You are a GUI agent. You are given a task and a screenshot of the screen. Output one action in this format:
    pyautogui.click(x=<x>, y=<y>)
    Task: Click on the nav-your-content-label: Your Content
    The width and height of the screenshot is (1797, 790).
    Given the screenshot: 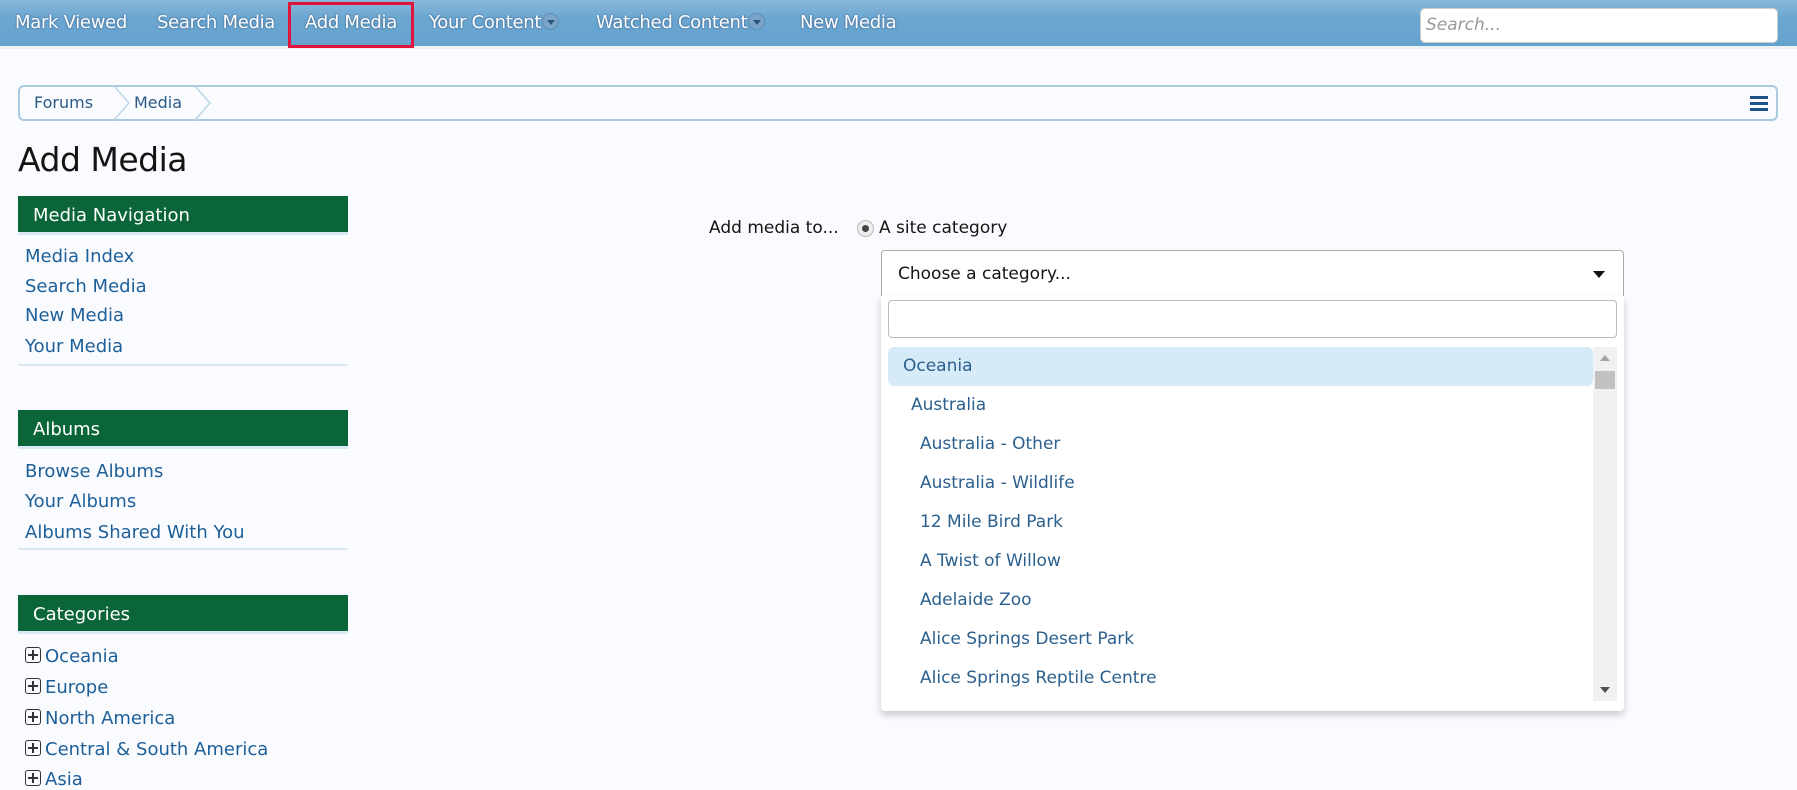 What is the action you would take?
    pyautogui.click(x=485, y=22)
    